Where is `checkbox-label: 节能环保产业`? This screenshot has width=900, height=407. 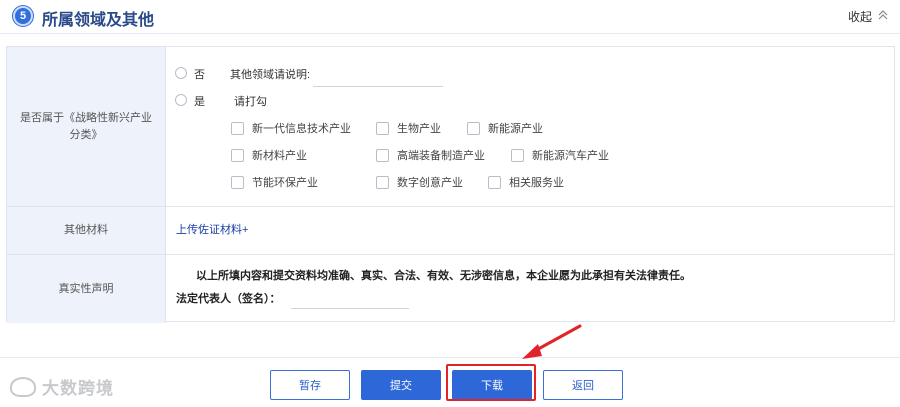 checkbox-label: 节能环保产业 is located at coordinates (285, 183).